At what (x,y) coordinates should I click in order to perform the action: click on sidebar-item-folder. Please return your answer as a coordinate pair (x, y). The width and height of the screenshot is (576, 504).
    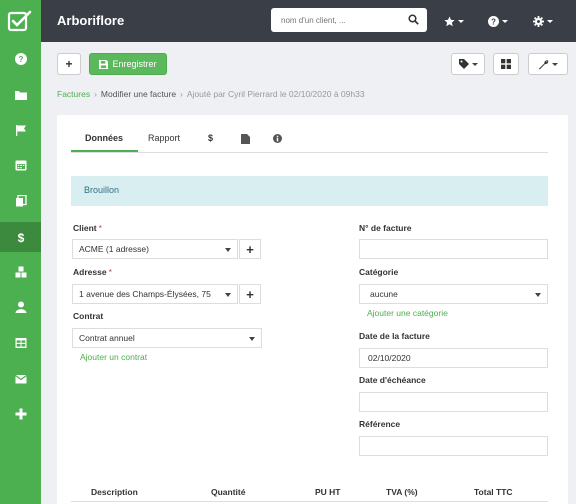
    Looking at the image, I should click on (20, 95).